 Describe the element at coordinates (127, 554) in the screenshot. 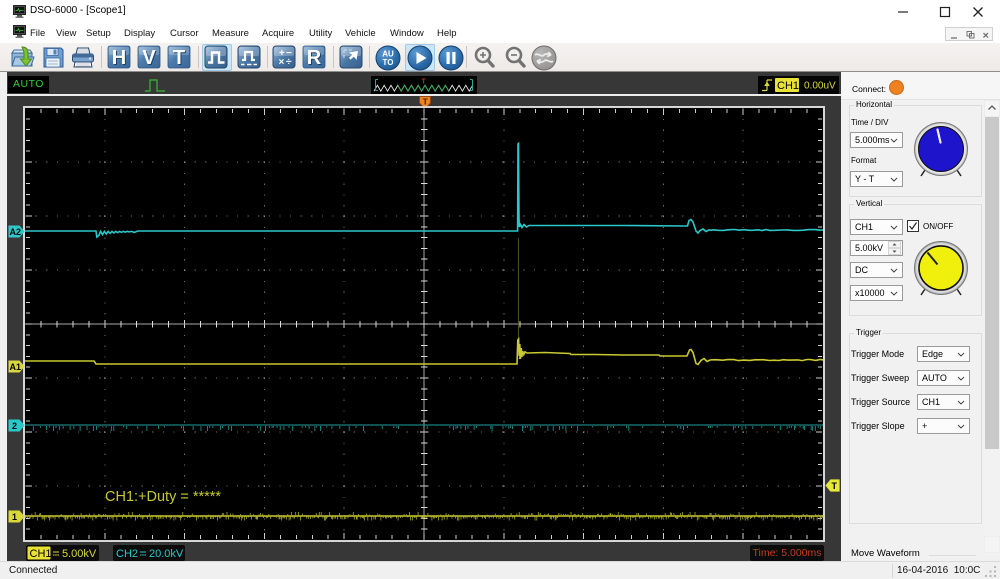

I see `svg-text: CH2` at that location.